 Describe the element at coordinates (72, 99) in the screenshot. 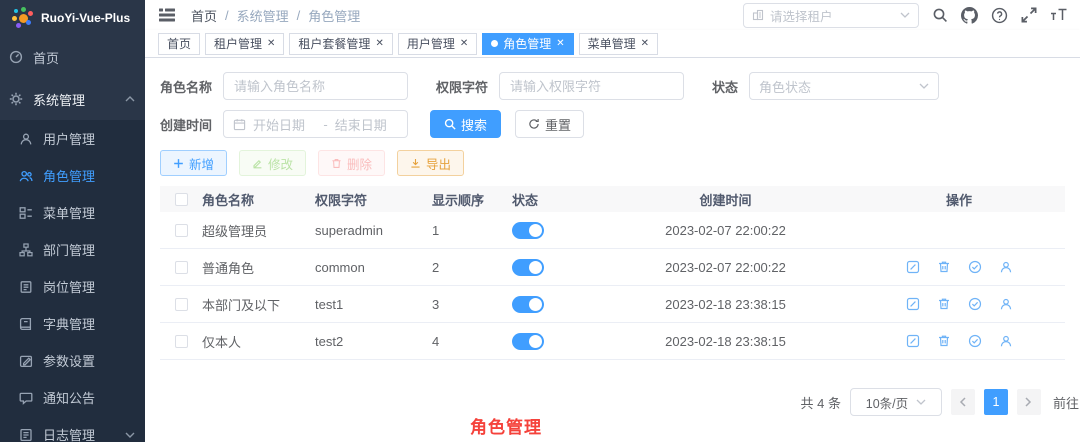

I see `sidebar-item-system: 系统管理` at that location.